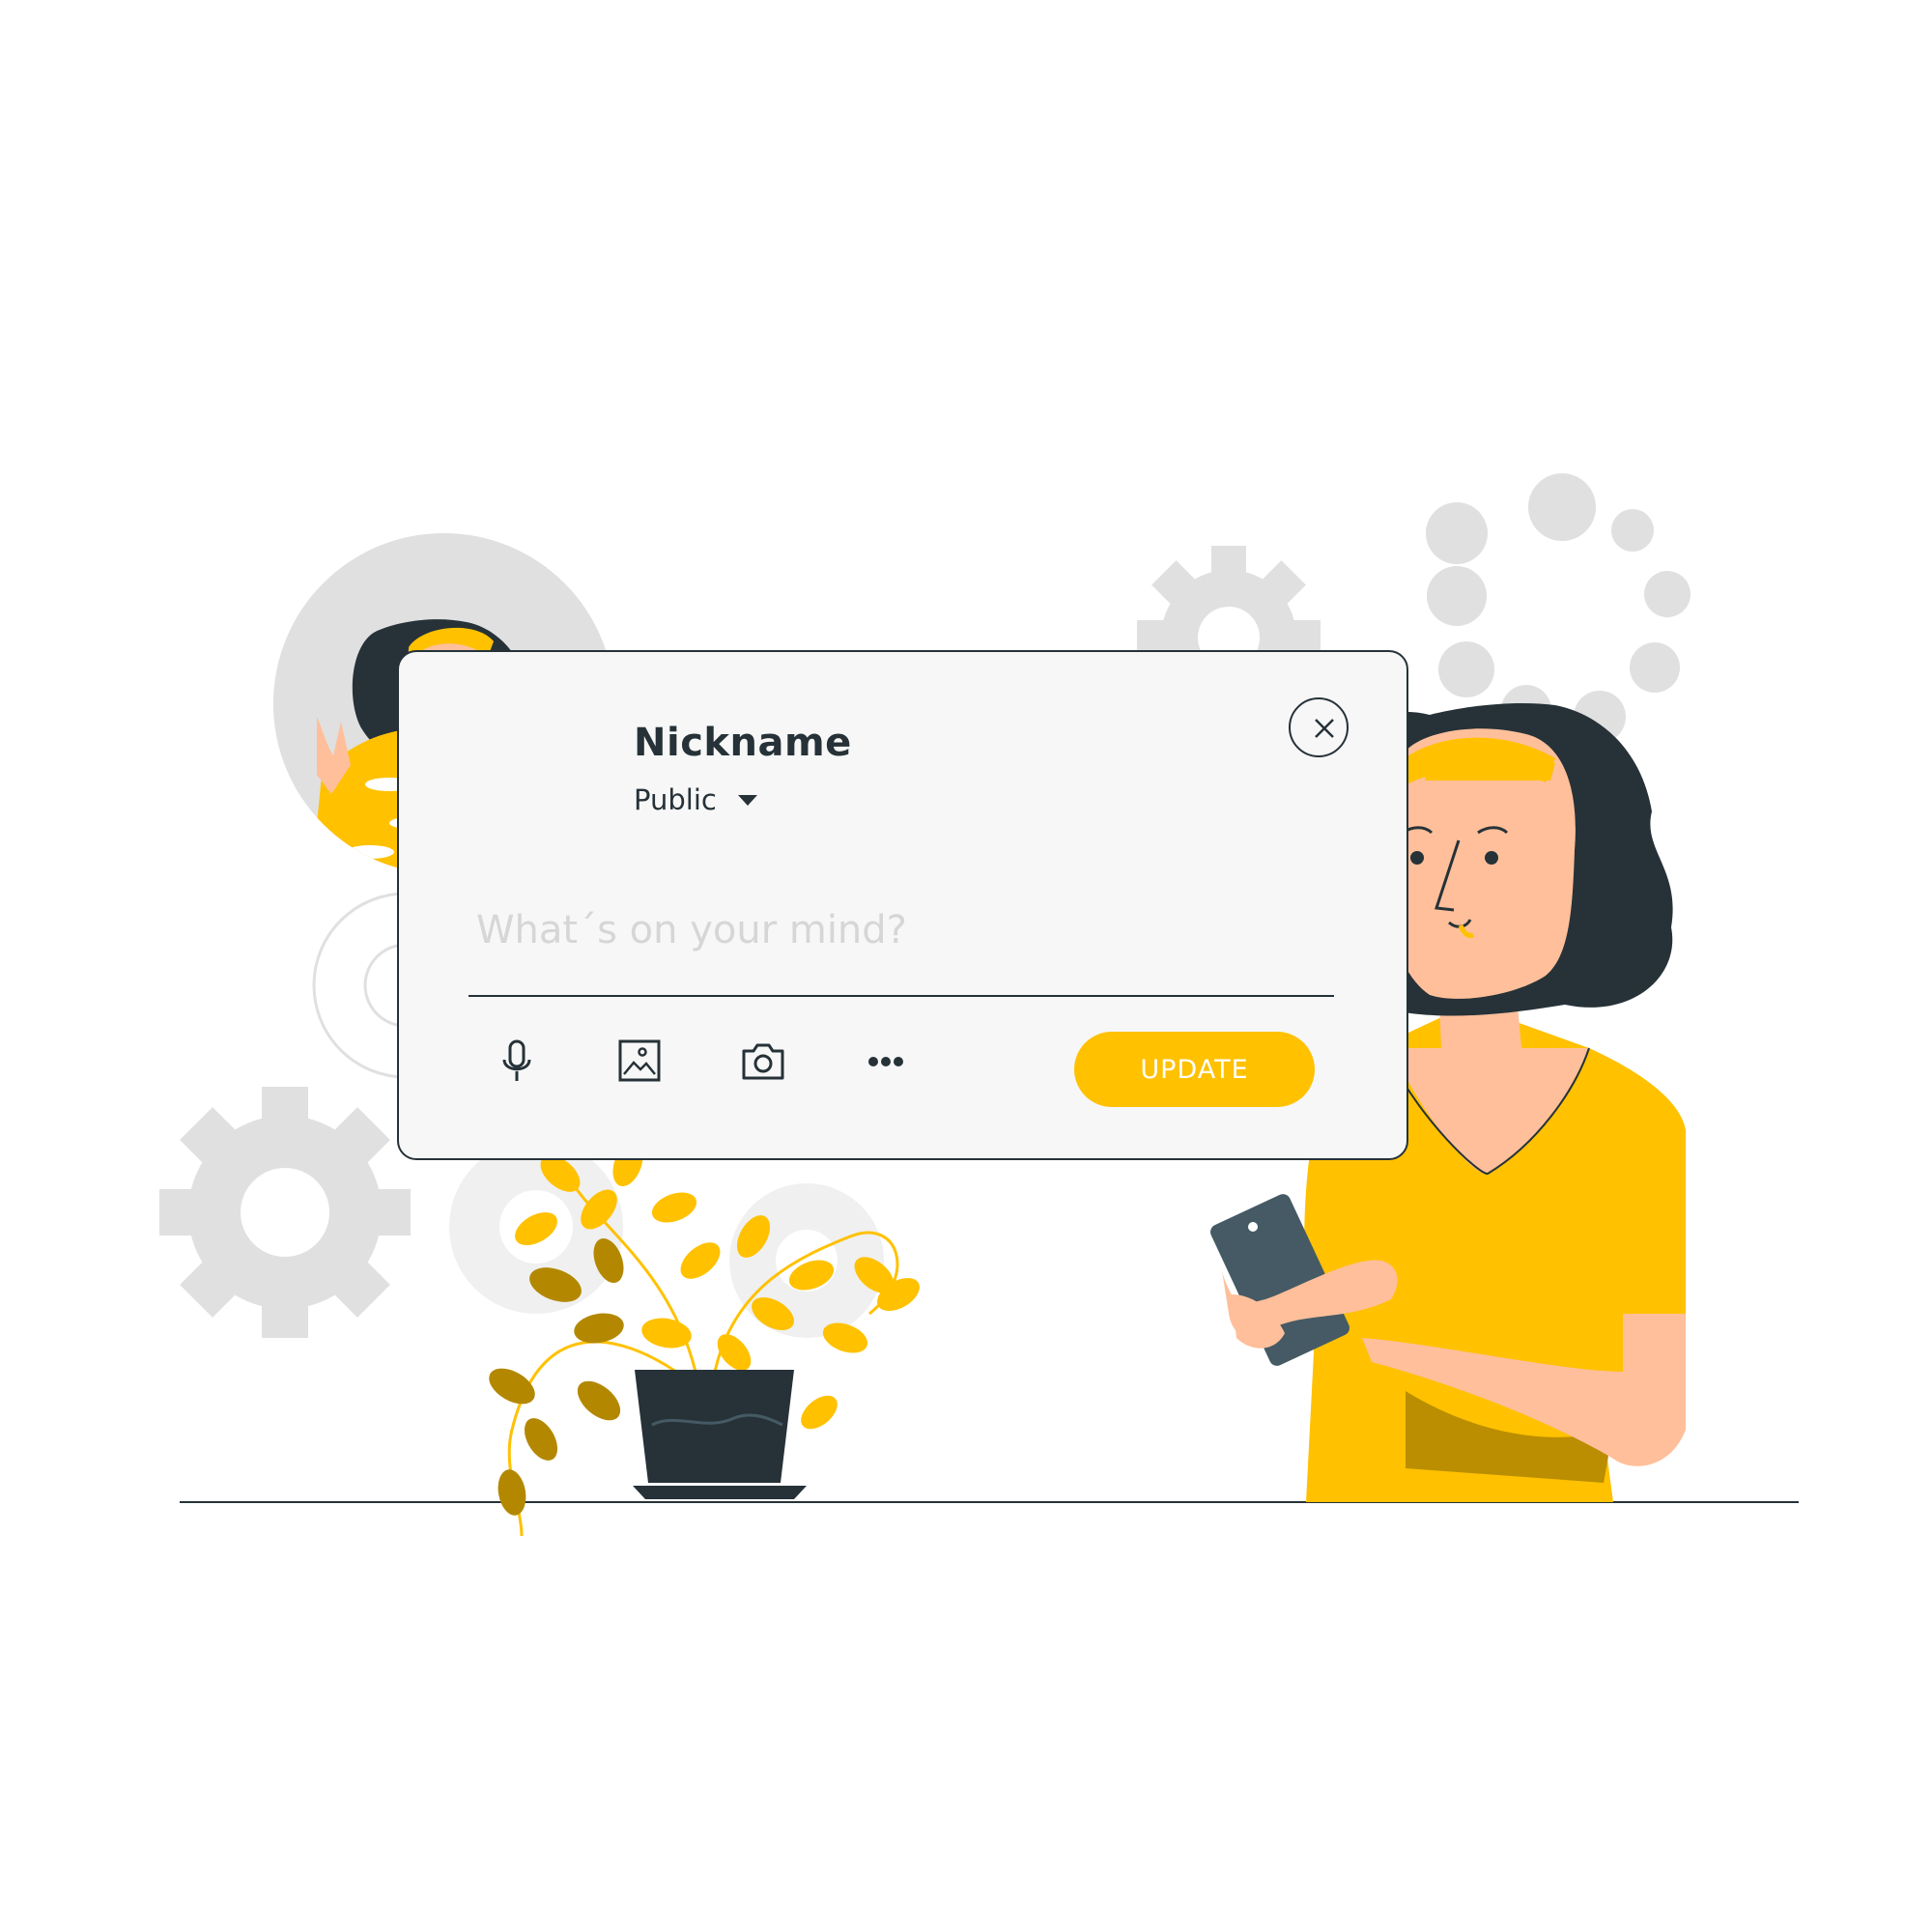 The image size is (1932, 1932). I want to click on privacy-dropdown: Public, so click(695, 799).